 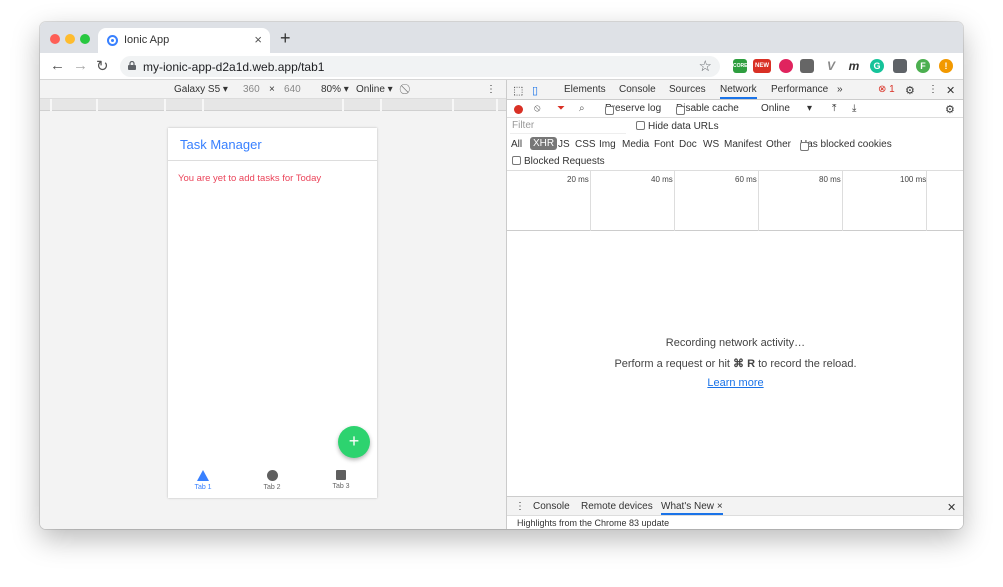 I want to click on app-header: Task Manager, so click(x=272, y=144).